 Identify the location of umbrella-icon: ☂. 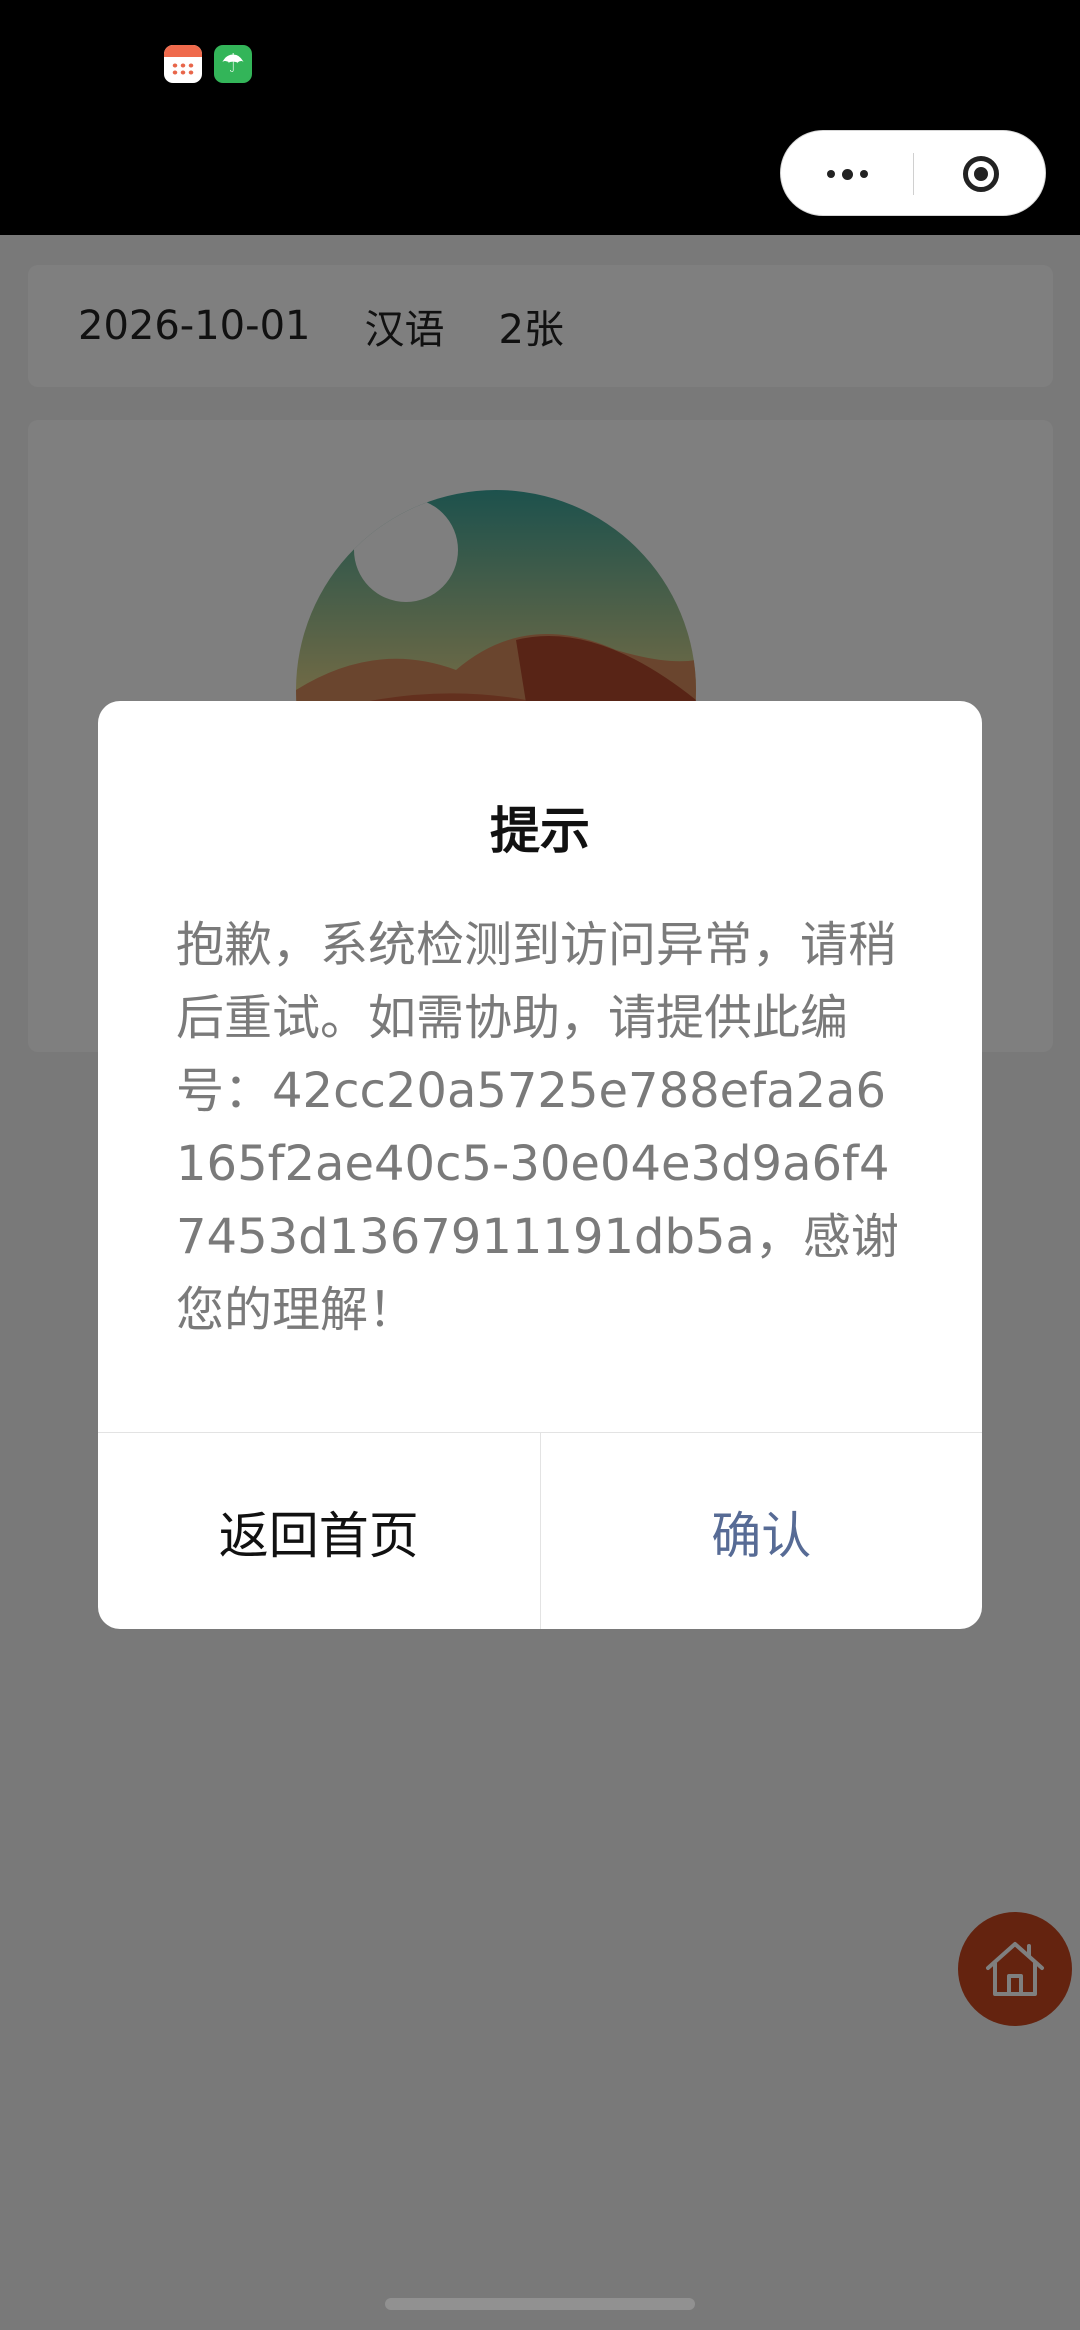
(233, 64).